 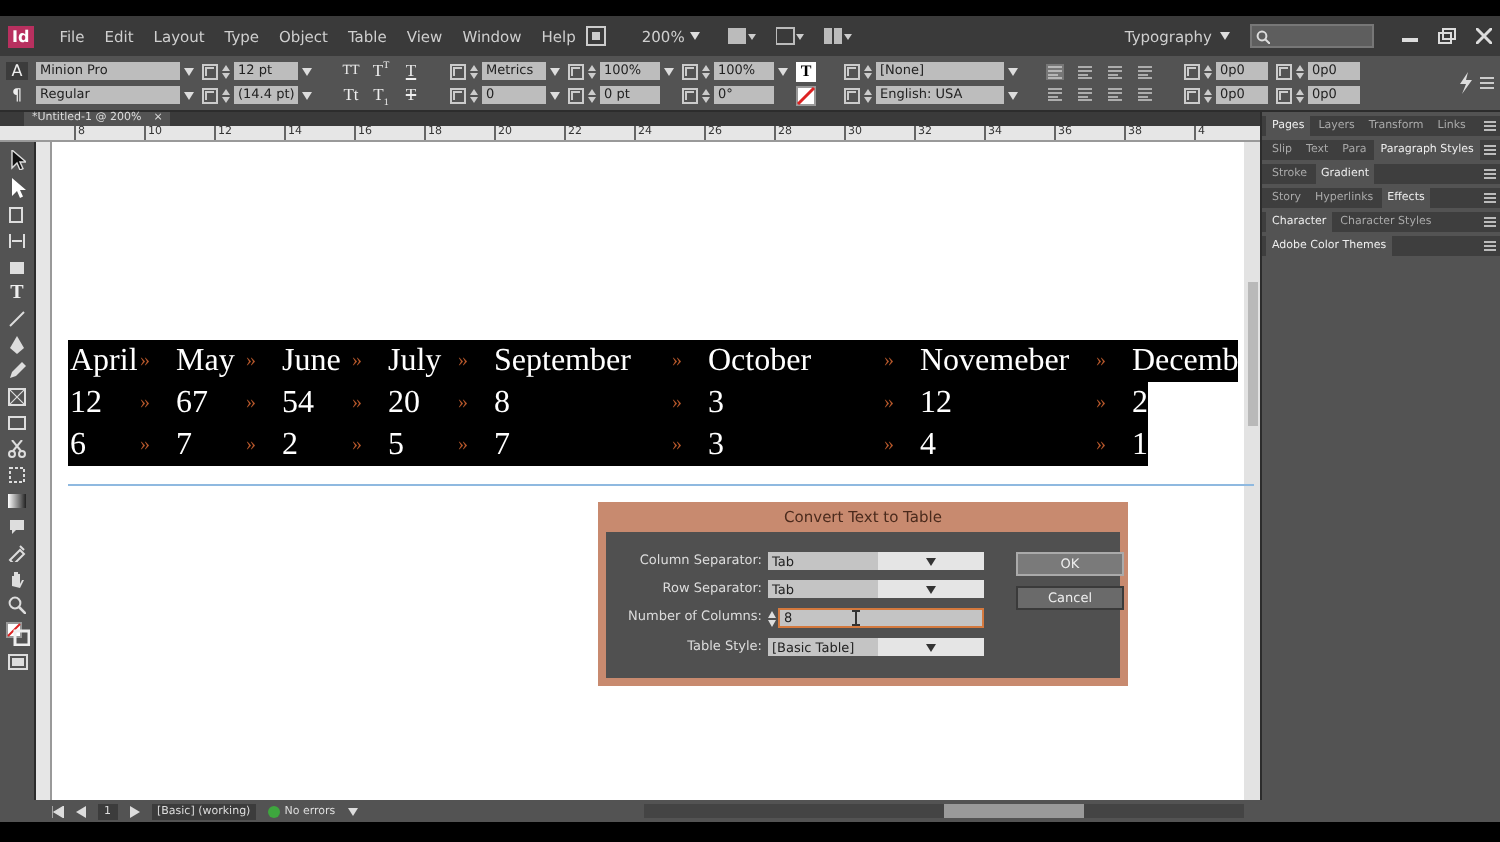 What do you see at coordinates (381, 95) in the screenshot?
I see `type-style-button: T$_{1}$` at bounding box center [381, 95].